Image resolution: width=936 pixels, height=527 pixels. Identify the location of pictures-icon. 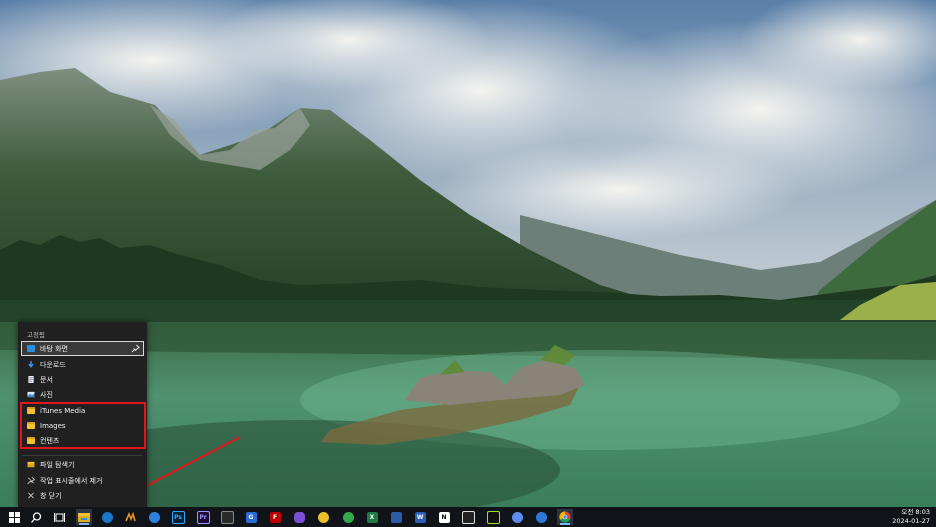
(31, 394).